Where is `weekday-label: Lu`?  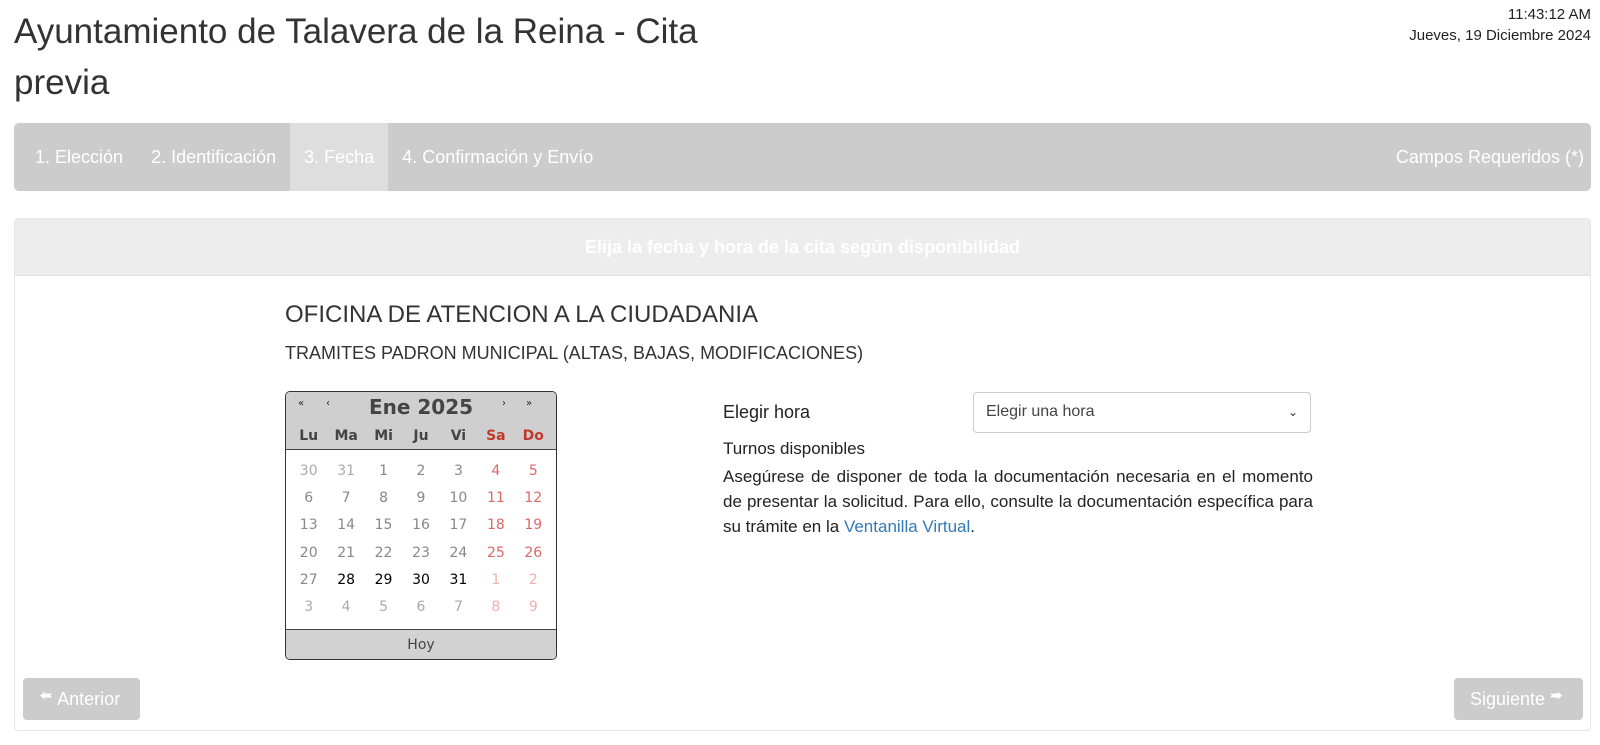 weekday-label: Lu is located at coordinates (309, 436).